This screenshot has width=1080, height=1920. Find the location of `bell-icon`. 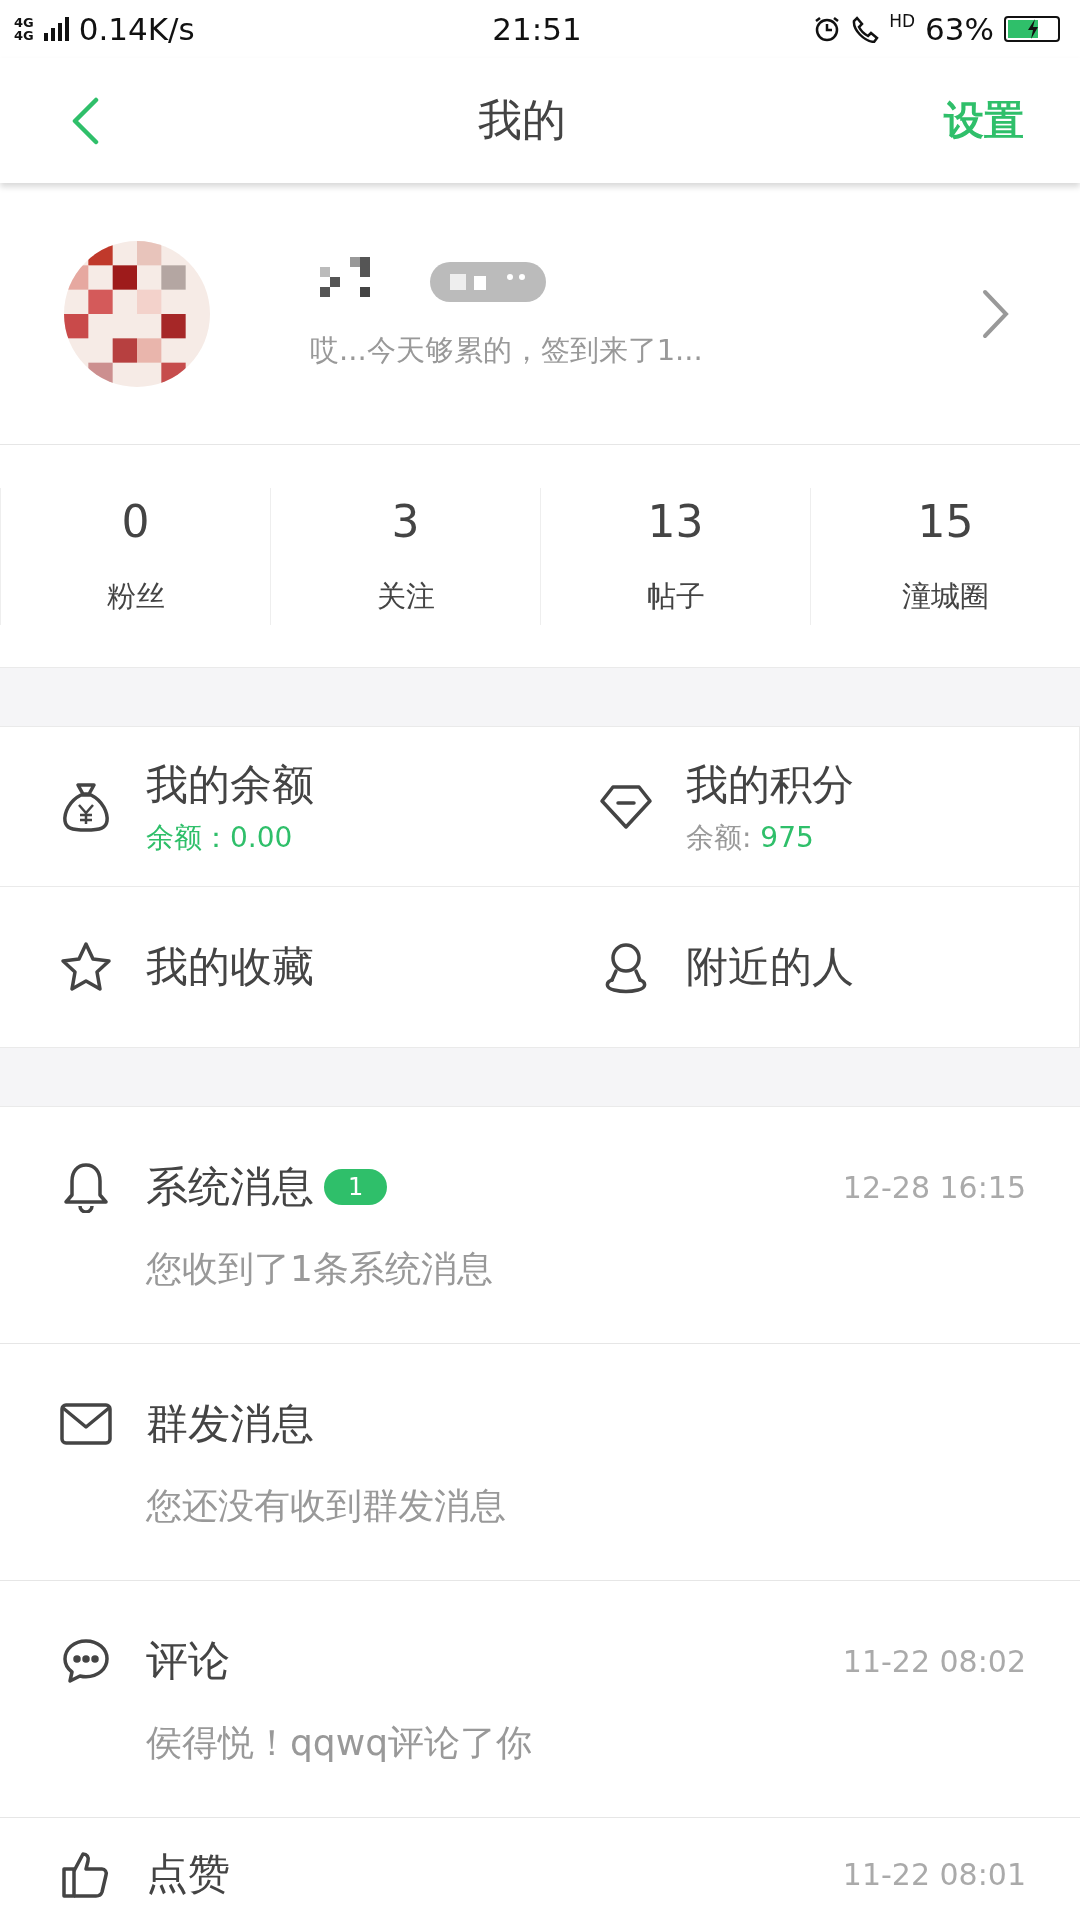

bell-icon is located at coordinates (86, 1187).